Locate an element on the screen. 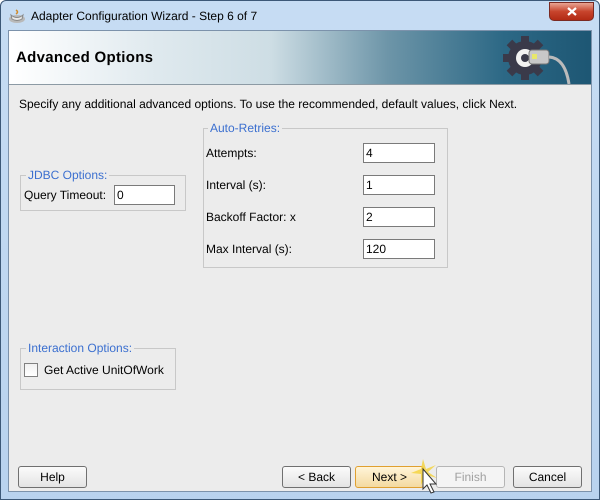  close-button is located at coordinates (571, 11).